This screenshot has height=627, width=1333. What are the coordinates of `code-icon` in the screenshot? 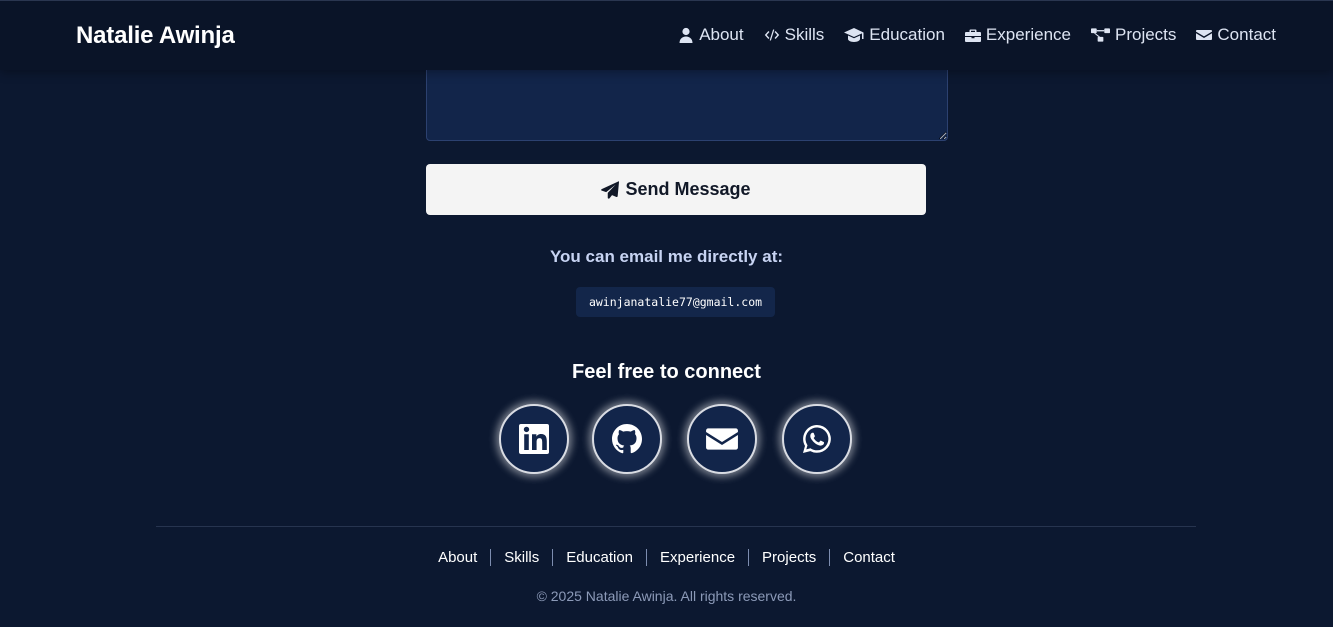 It's located at (771, 35).